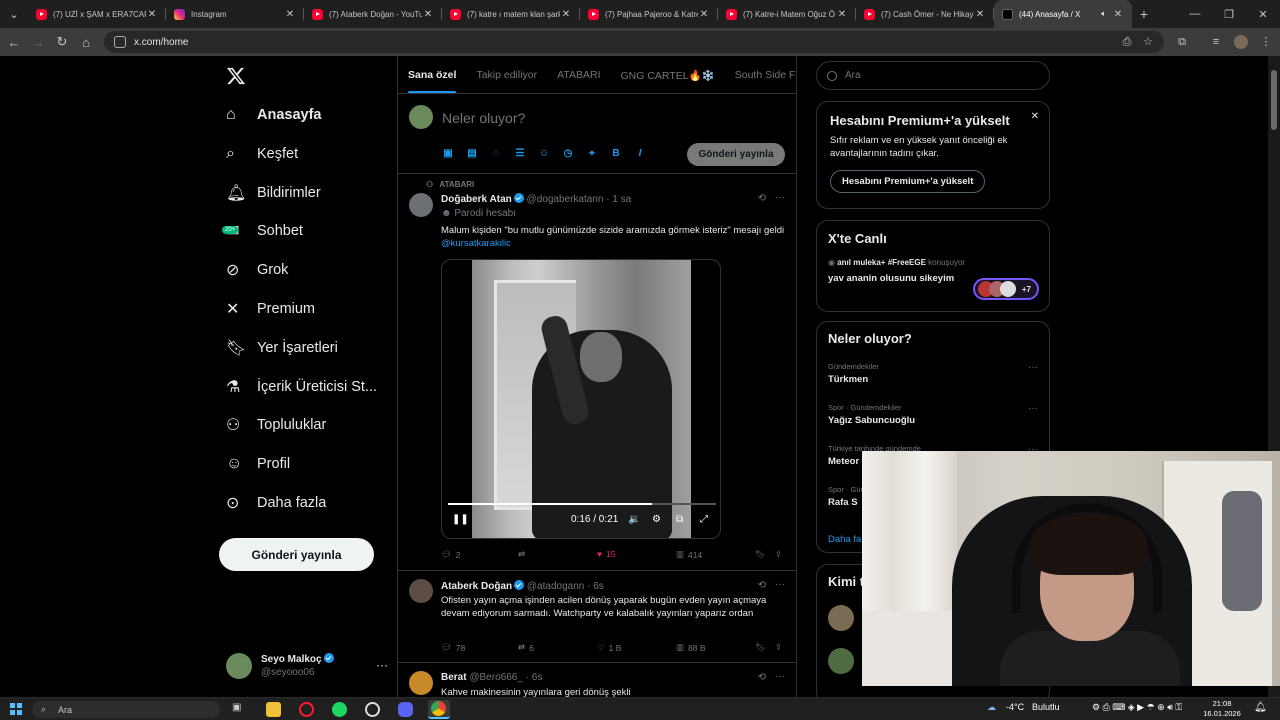  What do you see at coordinates (1229, 14) in the screenshot?
I see `maximize-icon: ❐` at bounding box center [1229, 14].